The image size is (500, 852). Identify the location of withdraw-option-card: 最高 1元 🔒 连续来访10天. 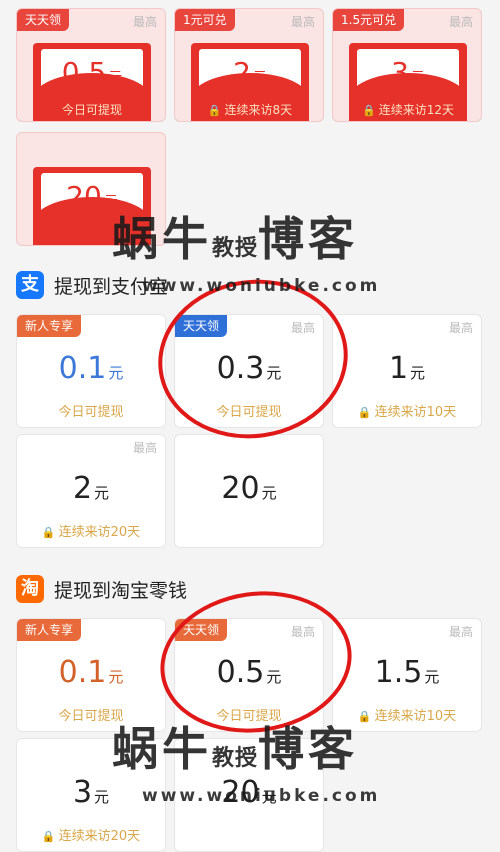
(407, 371).